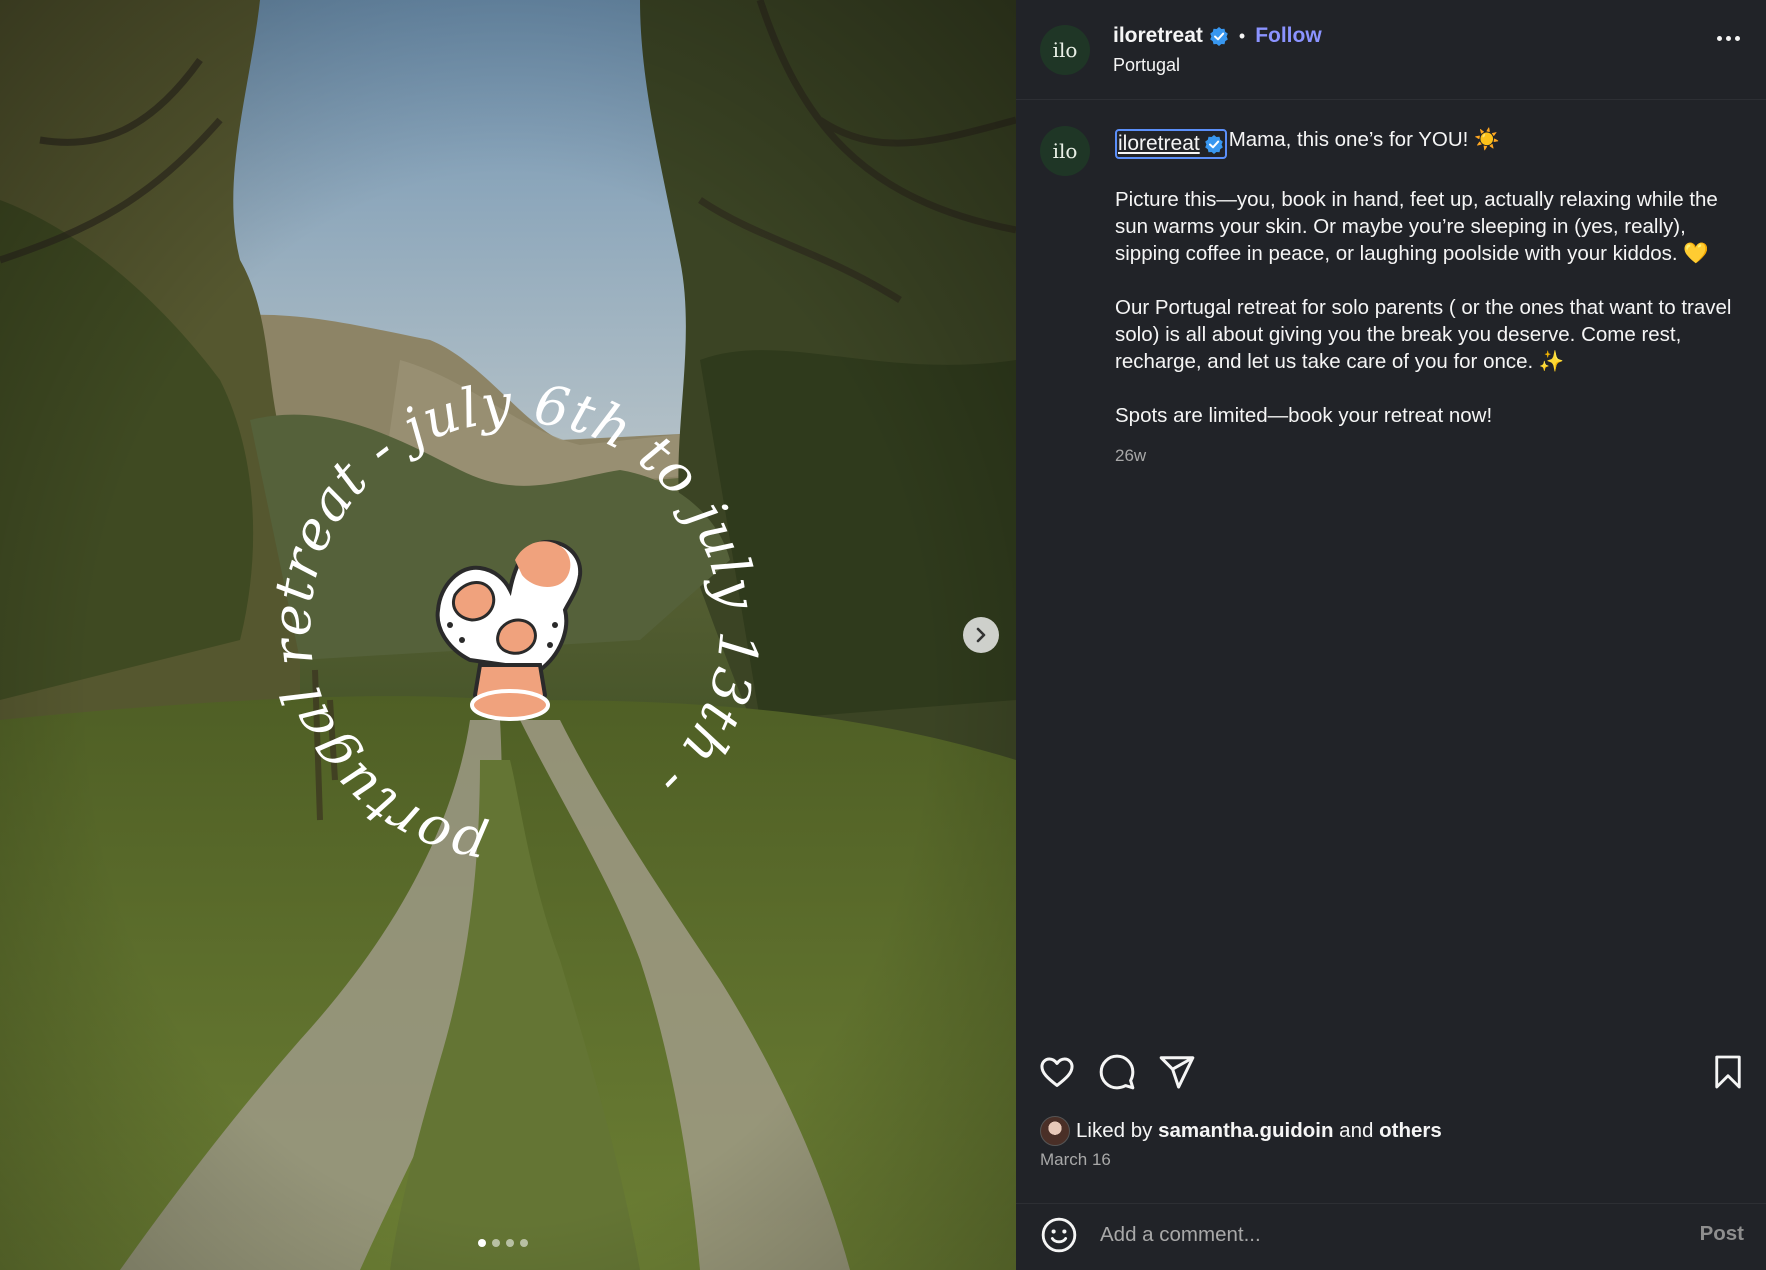 This screenshot has width=1766, height=1270. Describe the element at coordinates (1391, 1075) in the screenshot. I see `action-bar` at that location.